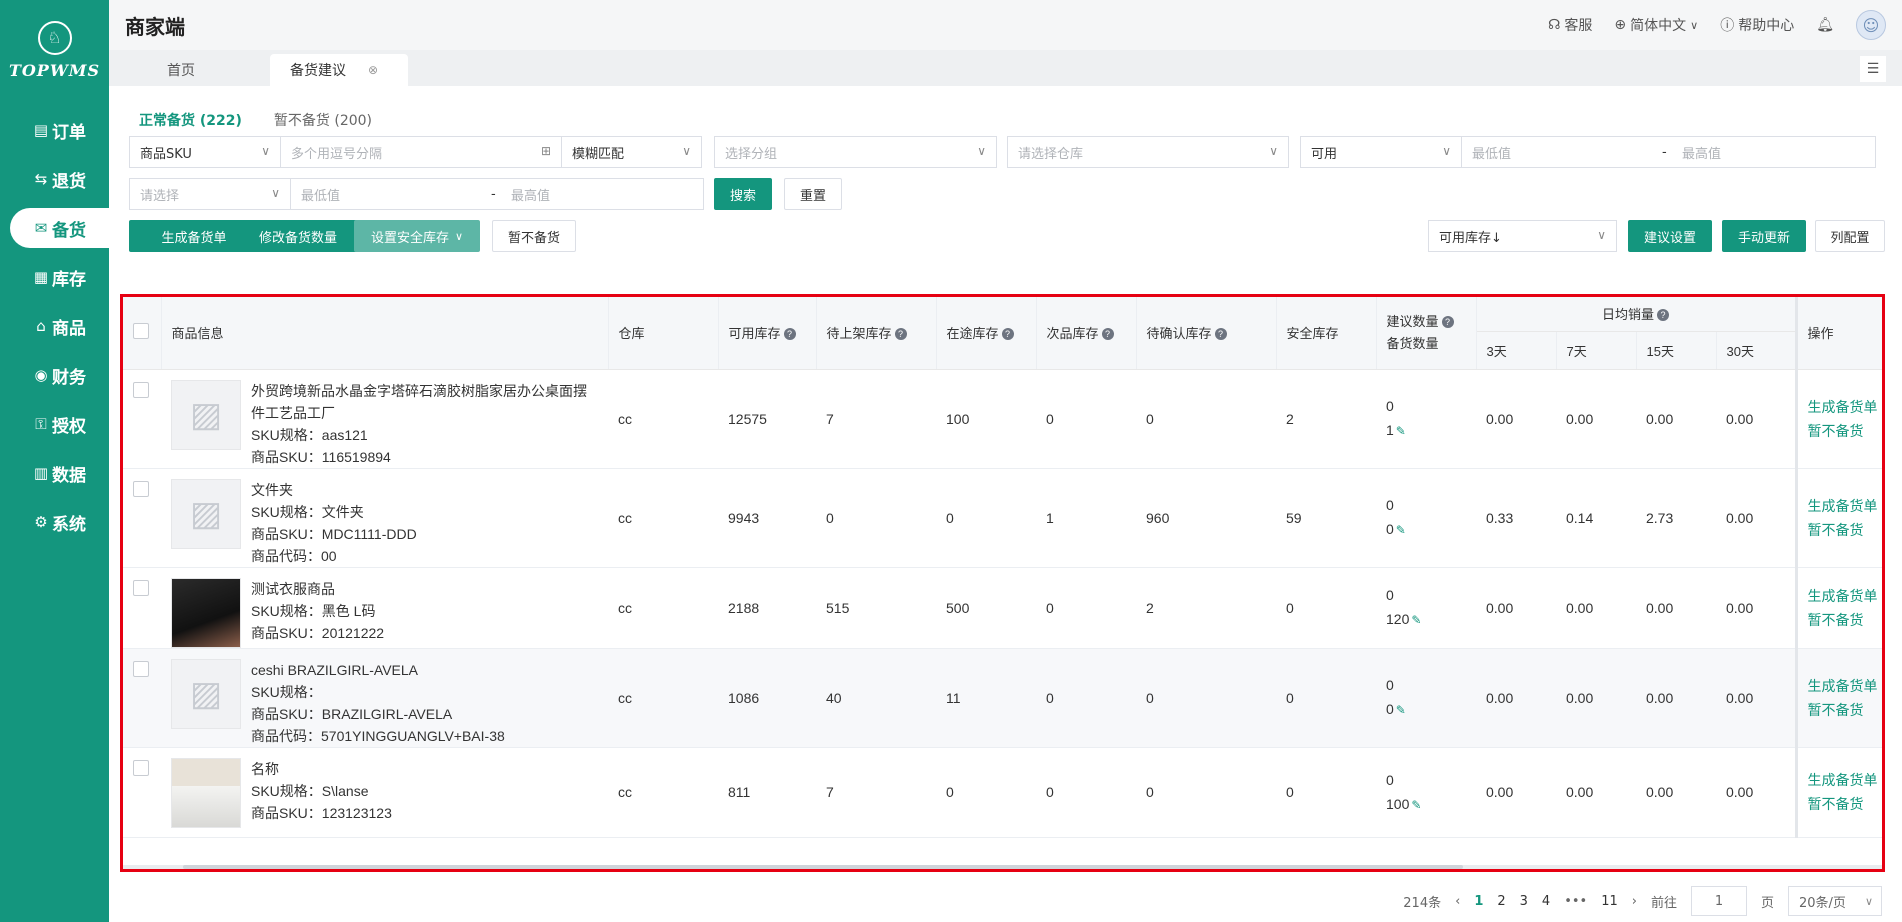  Describe the element at coordinates (1005, 25) in the screenshot. I see `header: 商家端 ☊ 客服 ⊕ 简体中文 ∨ ⓘ 帮助中心 🔔︎ ☺` at that location.